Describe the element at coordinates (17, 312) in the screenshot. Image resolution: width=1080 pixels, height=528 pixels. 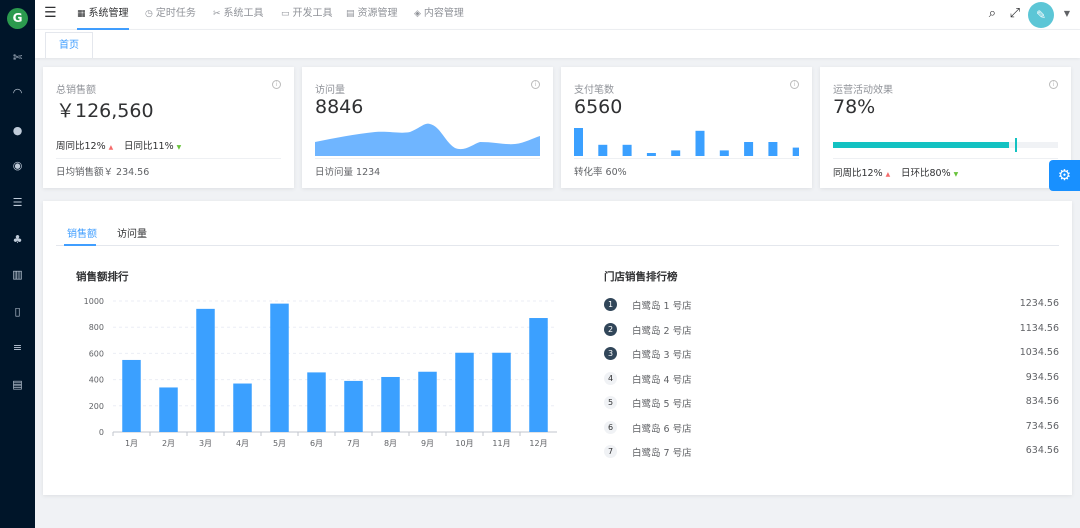
I see `book-icon: ▯` at that location.